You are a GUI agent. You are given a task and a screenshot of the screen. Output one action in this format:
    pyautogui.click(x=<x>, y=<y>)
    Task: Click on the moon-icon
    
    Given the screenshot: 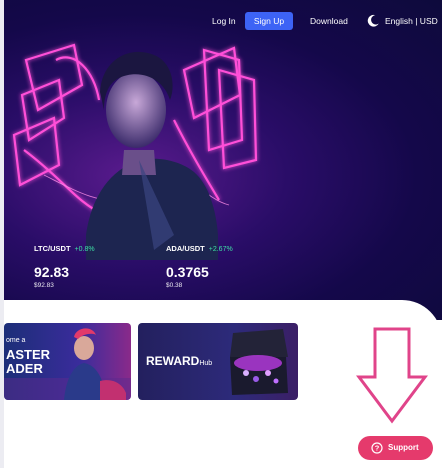 What is the action you would take?
    pyautogui.click(x=373, y=21)
    